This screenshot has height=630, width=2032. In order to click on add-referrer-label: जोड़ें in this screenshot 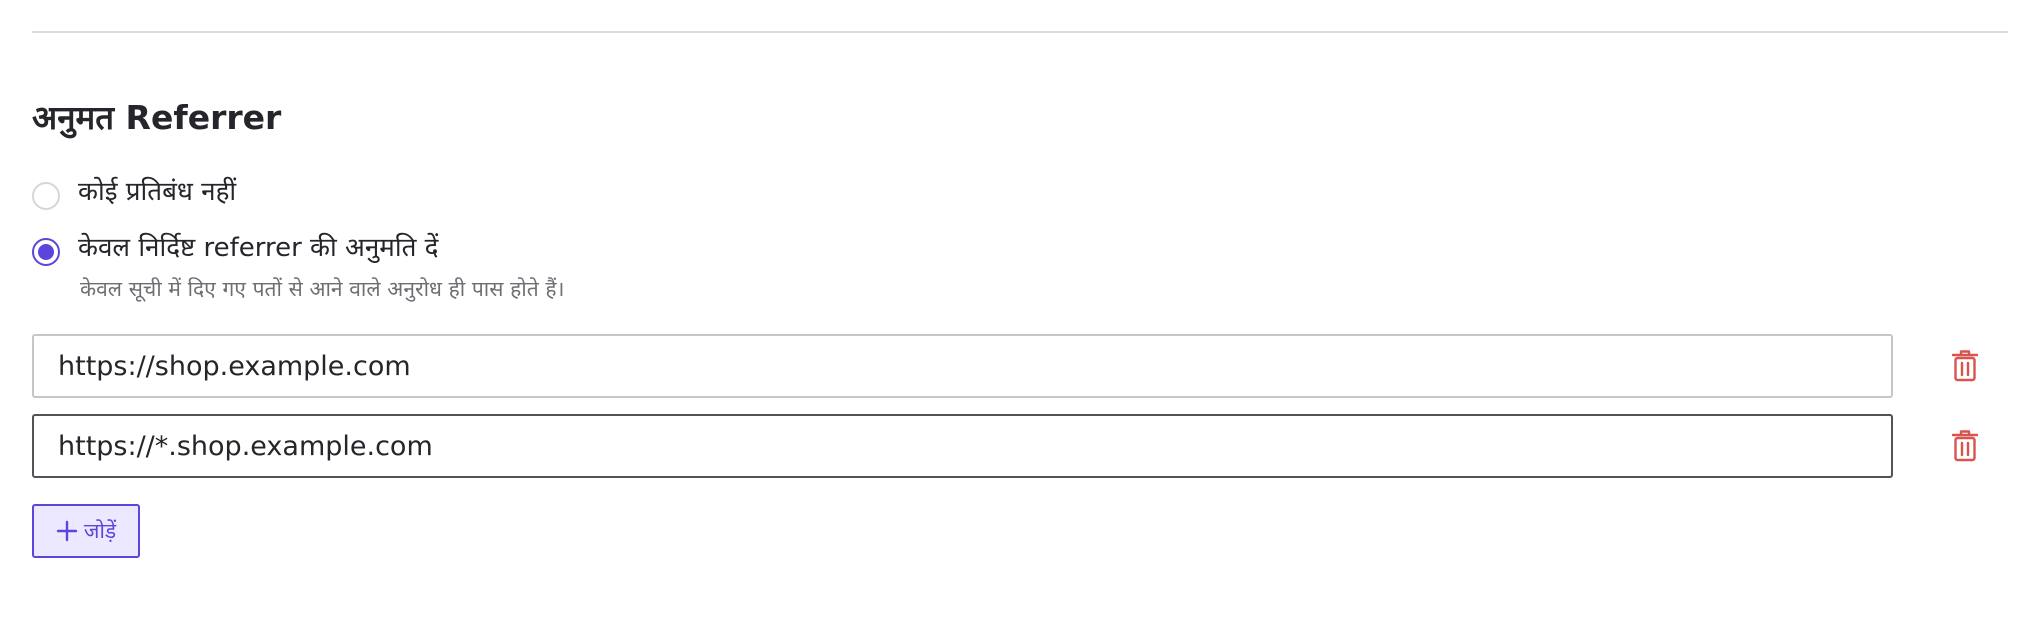, I will do `click(100, 531)`.